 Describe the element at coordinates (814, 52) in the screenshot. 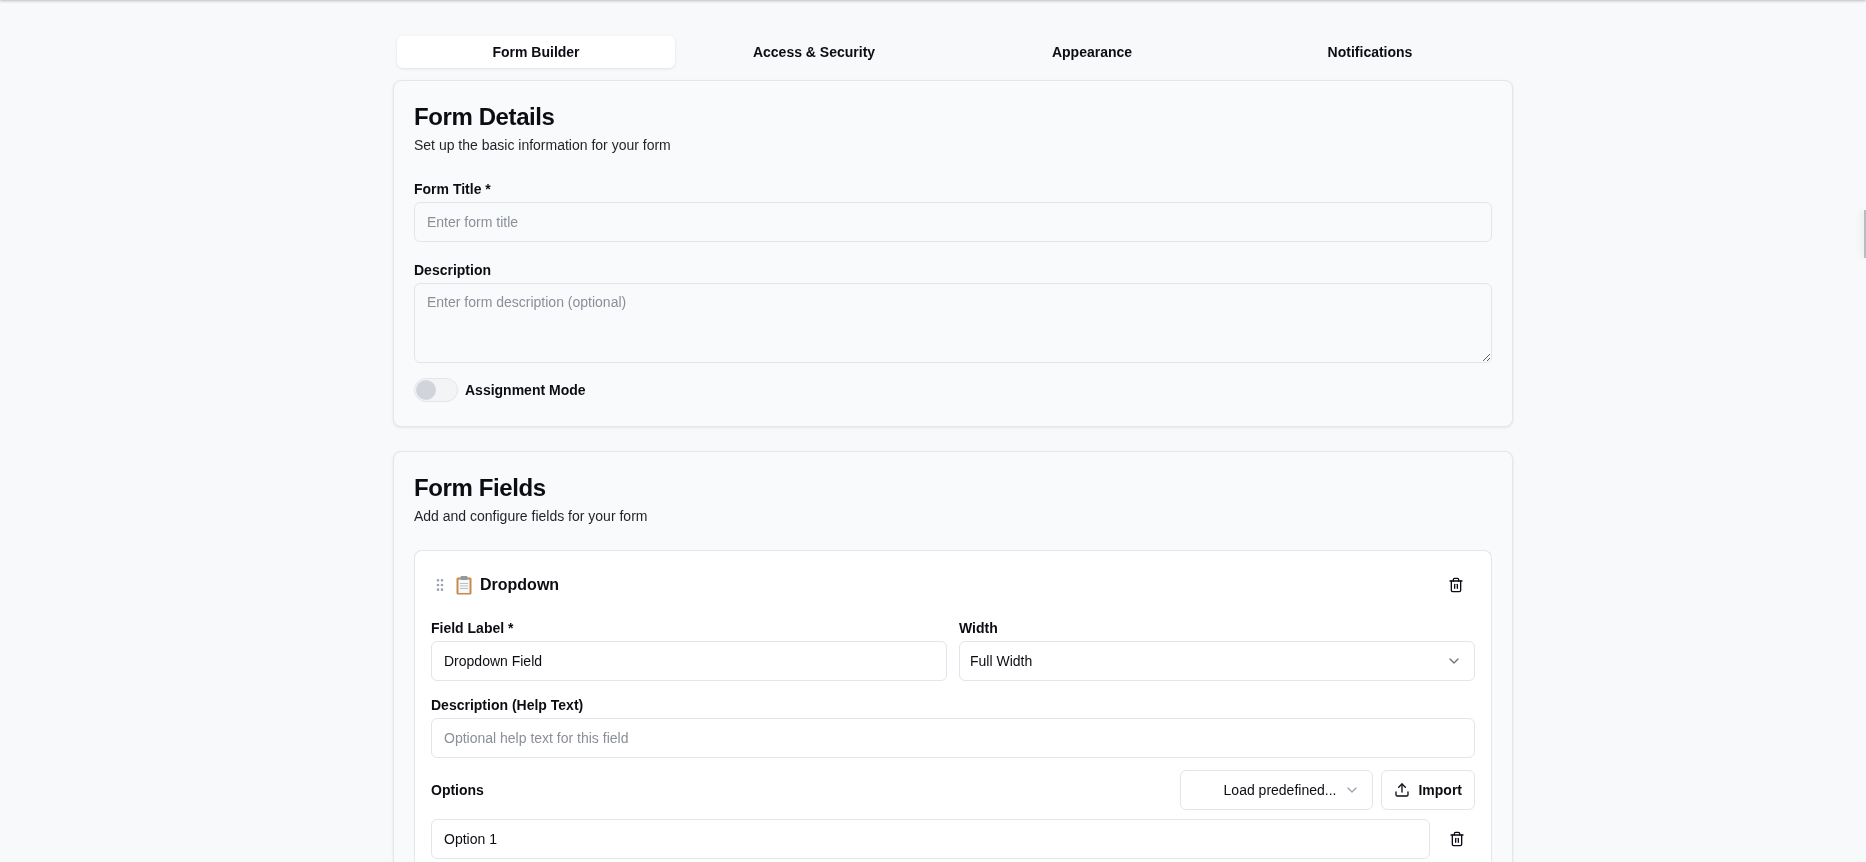

I see `tab: Access & Security` at that location.